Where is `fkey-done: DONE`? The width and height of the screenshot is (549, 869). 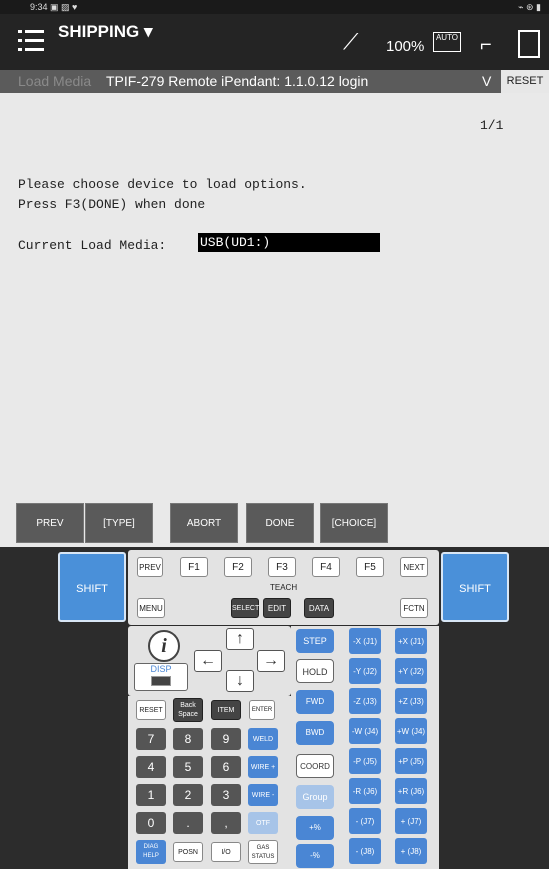
fkey-done: DONE is located at coordinates (280, 523).